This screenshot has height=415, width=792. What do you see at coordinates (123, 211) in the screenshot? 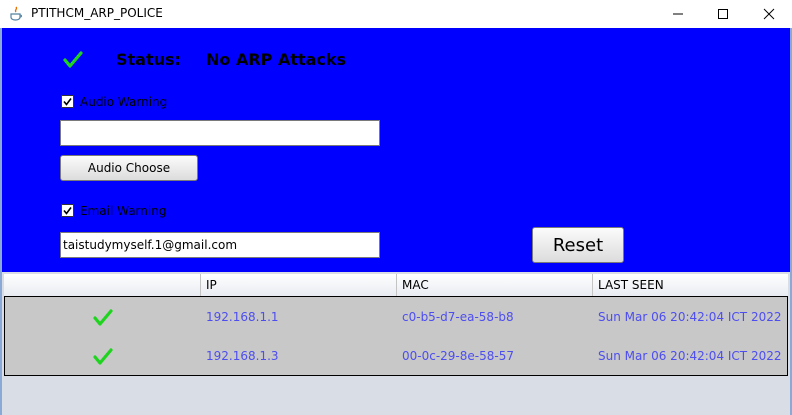
I see `email-warning-label: Email Warning` at bounding box center [123, 211].